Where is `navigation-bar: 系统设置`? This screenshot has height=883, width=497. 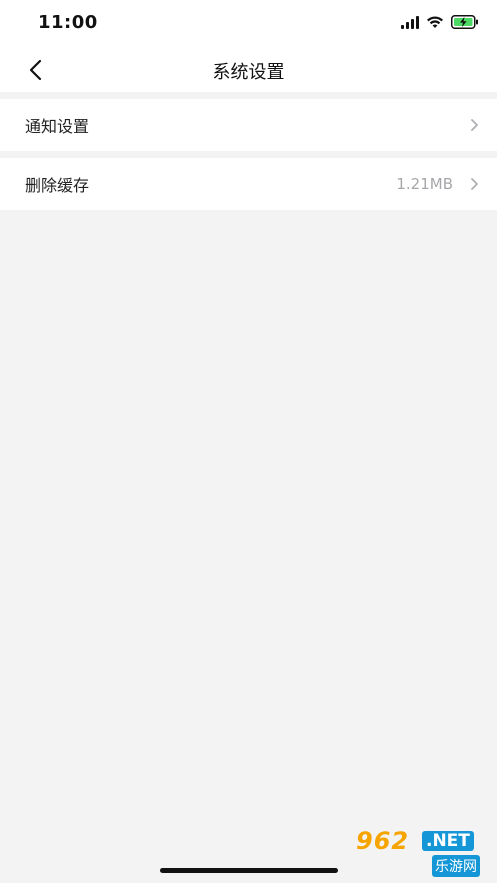 navigation-bar: 系统设置 is located at coordinates (248, 69).